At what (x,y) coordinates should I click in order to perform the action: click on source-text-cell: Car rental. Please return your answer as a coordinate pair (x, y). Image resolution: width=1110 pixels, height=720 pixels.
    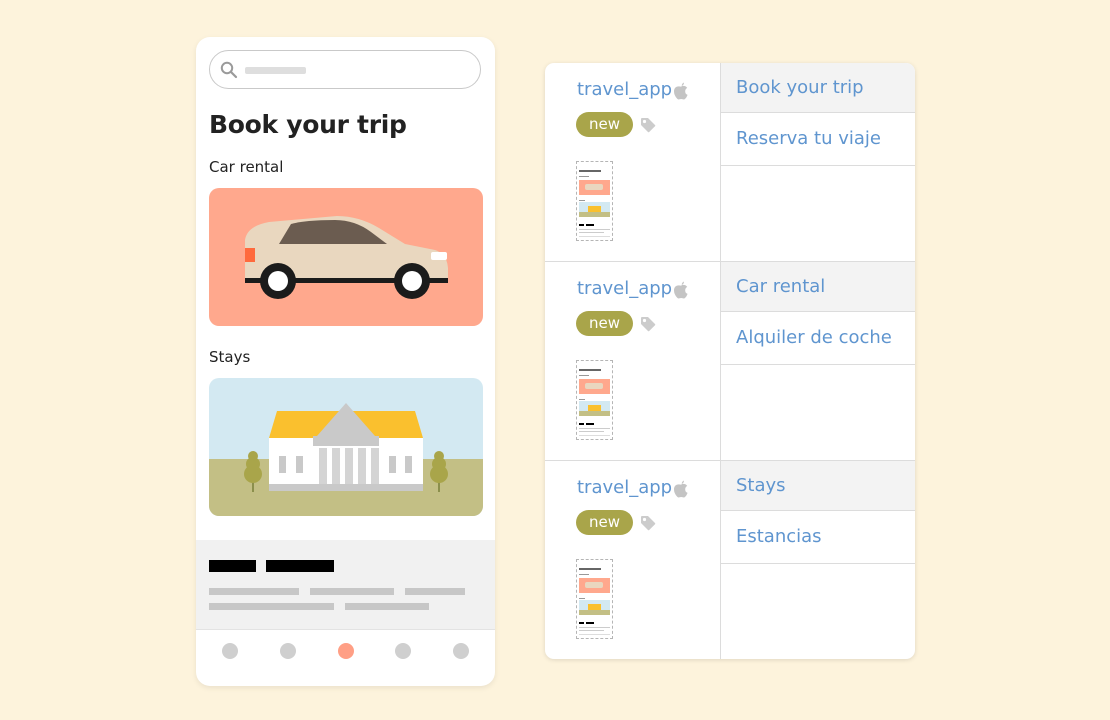
    Looking at the image, I should click on (818, 287).